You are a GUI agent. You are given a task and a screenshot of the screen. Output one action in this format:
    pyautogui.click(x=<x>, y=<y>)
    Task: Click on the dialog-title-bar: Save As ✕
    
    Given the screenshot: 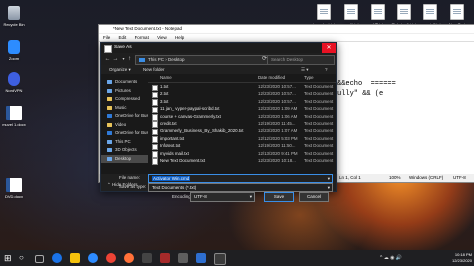 What is the action you would take?
    pyautogui.click(x=218, y=48)
    